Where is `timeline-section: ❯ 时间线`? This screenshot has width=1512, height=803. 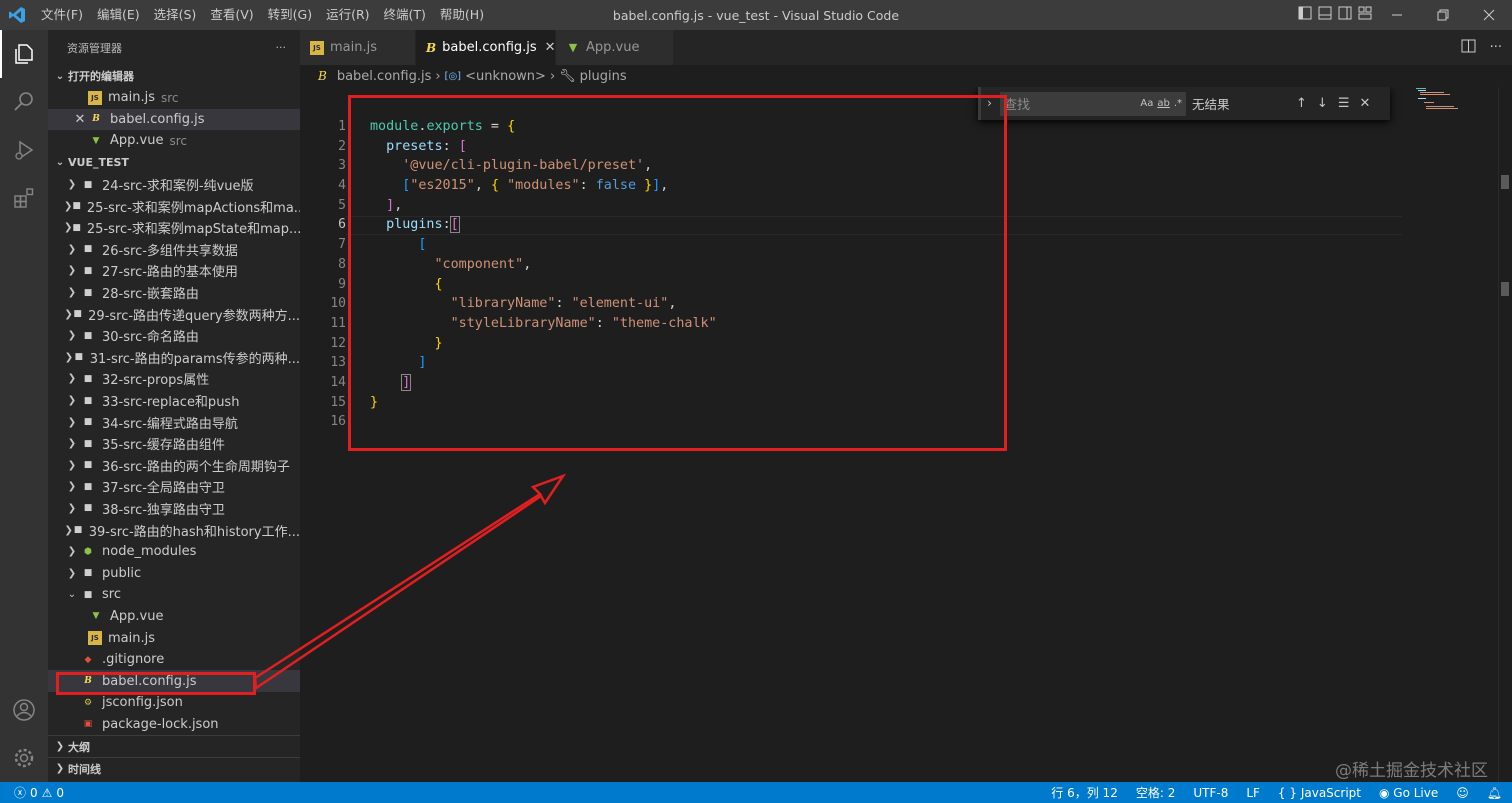
timeline-section: ❯ 时间线 is located at coordinates (174, 768).